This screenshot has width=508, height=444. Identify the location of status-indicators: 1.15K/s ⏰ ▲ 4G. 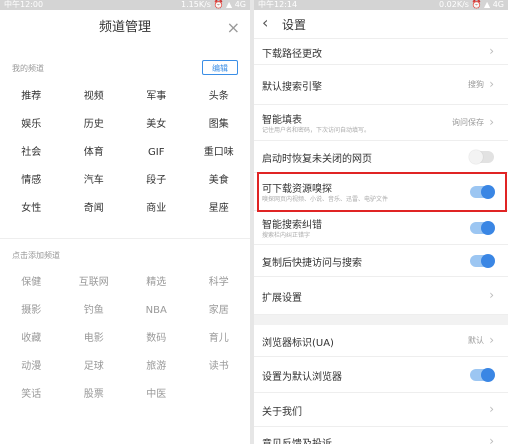
(213, 4).